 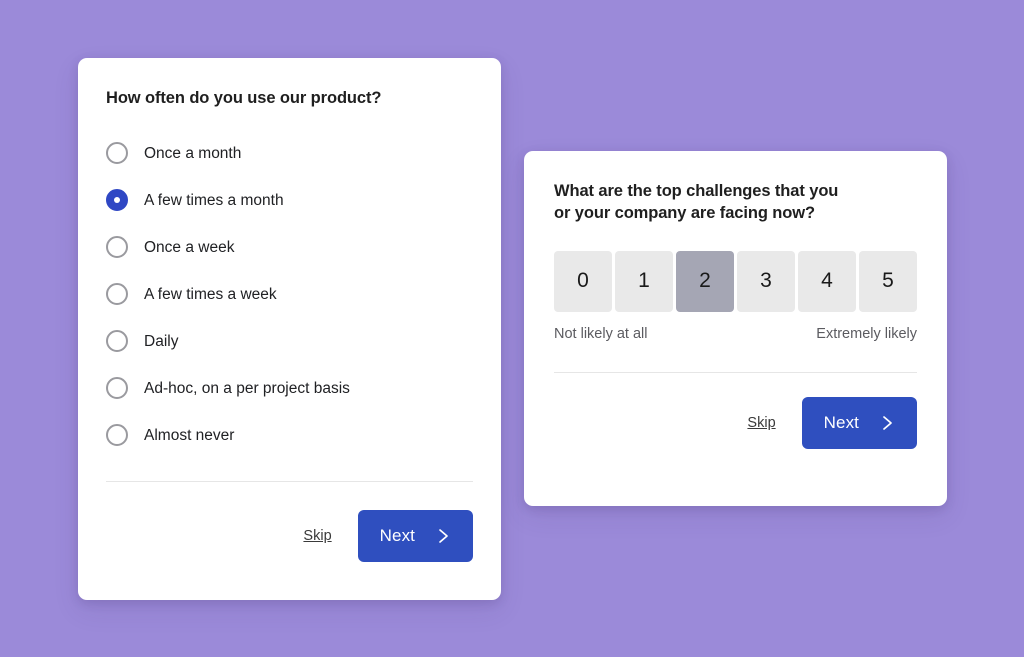 I want to click on frequency-question-title: How often do you use our product?, so click(x=244, y=98).